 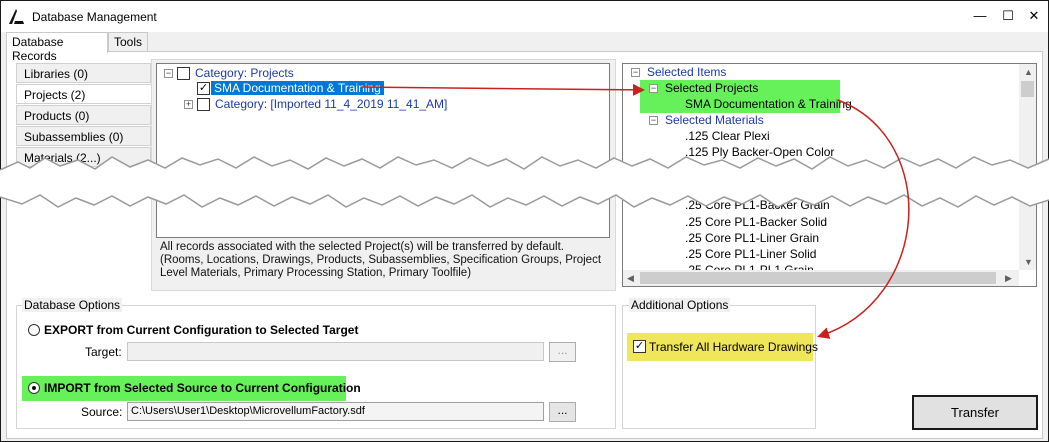 I want to click on minimize-button: —, so click(x=980, y=16).